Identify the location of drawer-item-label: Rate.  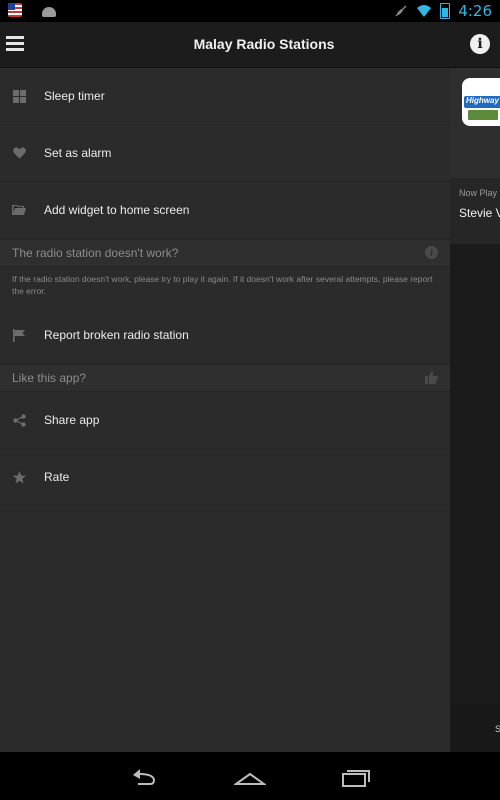
(57, 477).